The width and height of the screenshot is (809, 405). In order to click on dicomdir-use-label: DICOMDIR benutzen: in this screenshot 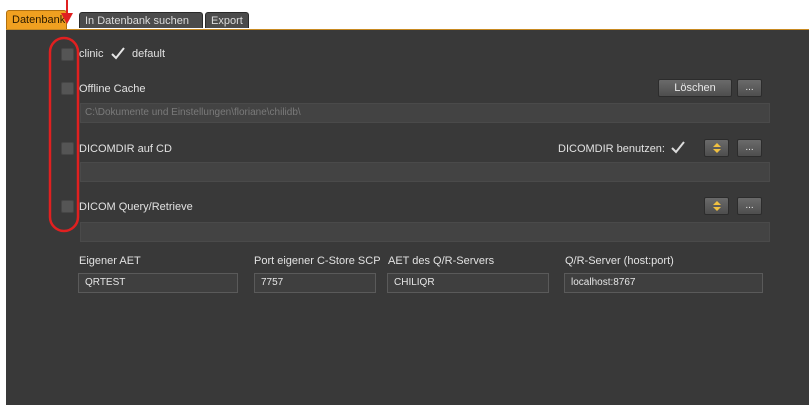, I will do `click(611, 149)`.